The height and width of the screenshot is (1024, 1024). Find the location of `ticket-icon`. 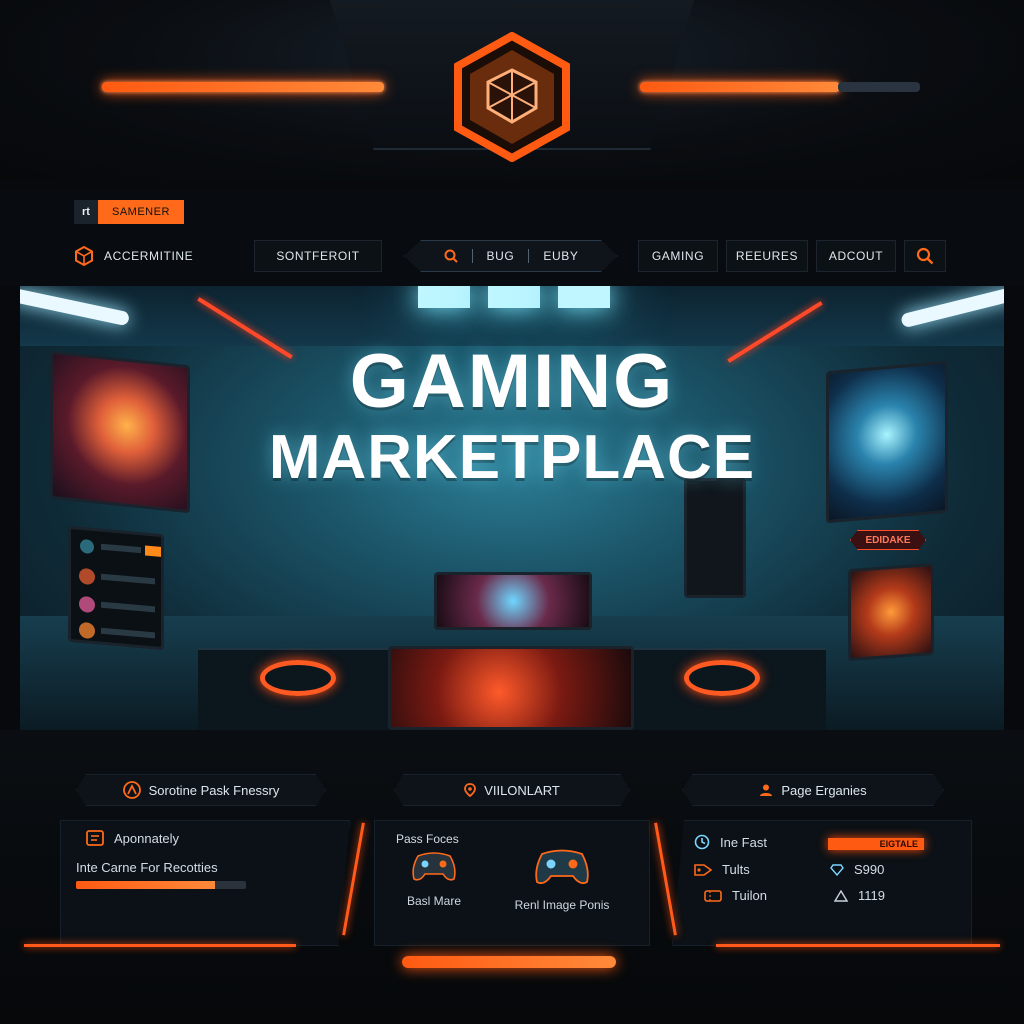

ticket-icon is located at coordinates (713, 895).